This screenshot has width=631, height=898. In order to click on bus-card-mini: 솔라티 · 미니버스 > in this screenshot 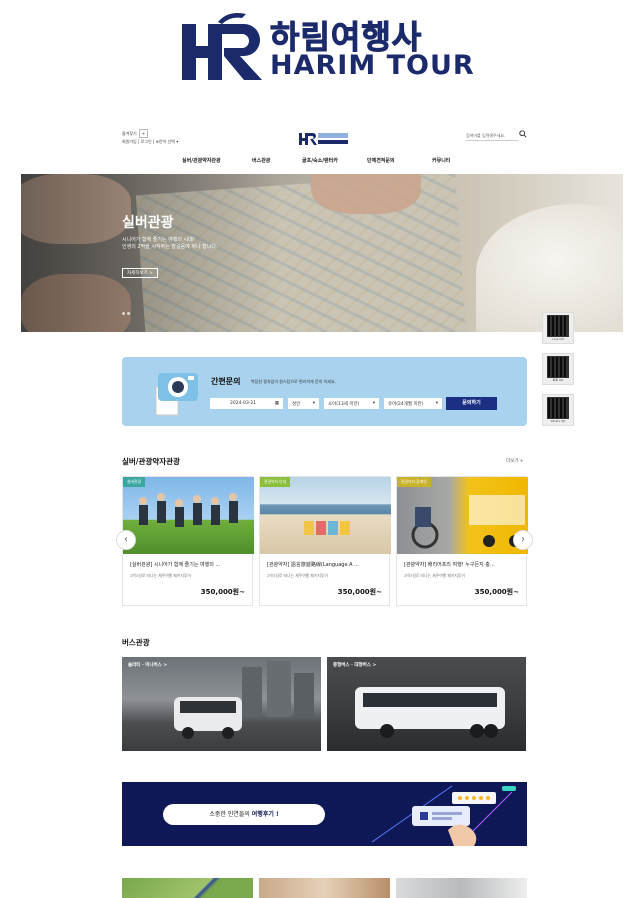, I will do `click(221, 704)`.